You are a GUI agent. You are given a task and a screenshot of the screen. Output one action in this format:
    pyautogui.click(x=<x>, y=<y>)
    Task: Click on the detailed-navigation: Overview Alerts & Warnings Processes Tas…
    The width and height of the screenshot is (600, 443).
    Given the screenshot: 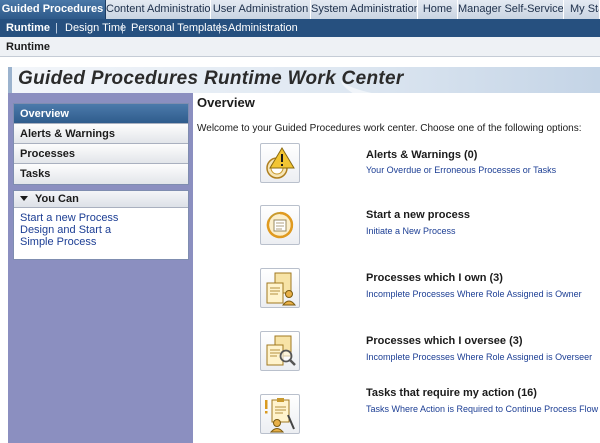 What is the action you would take?
    pyautogui.click(x=101, y=144)
    